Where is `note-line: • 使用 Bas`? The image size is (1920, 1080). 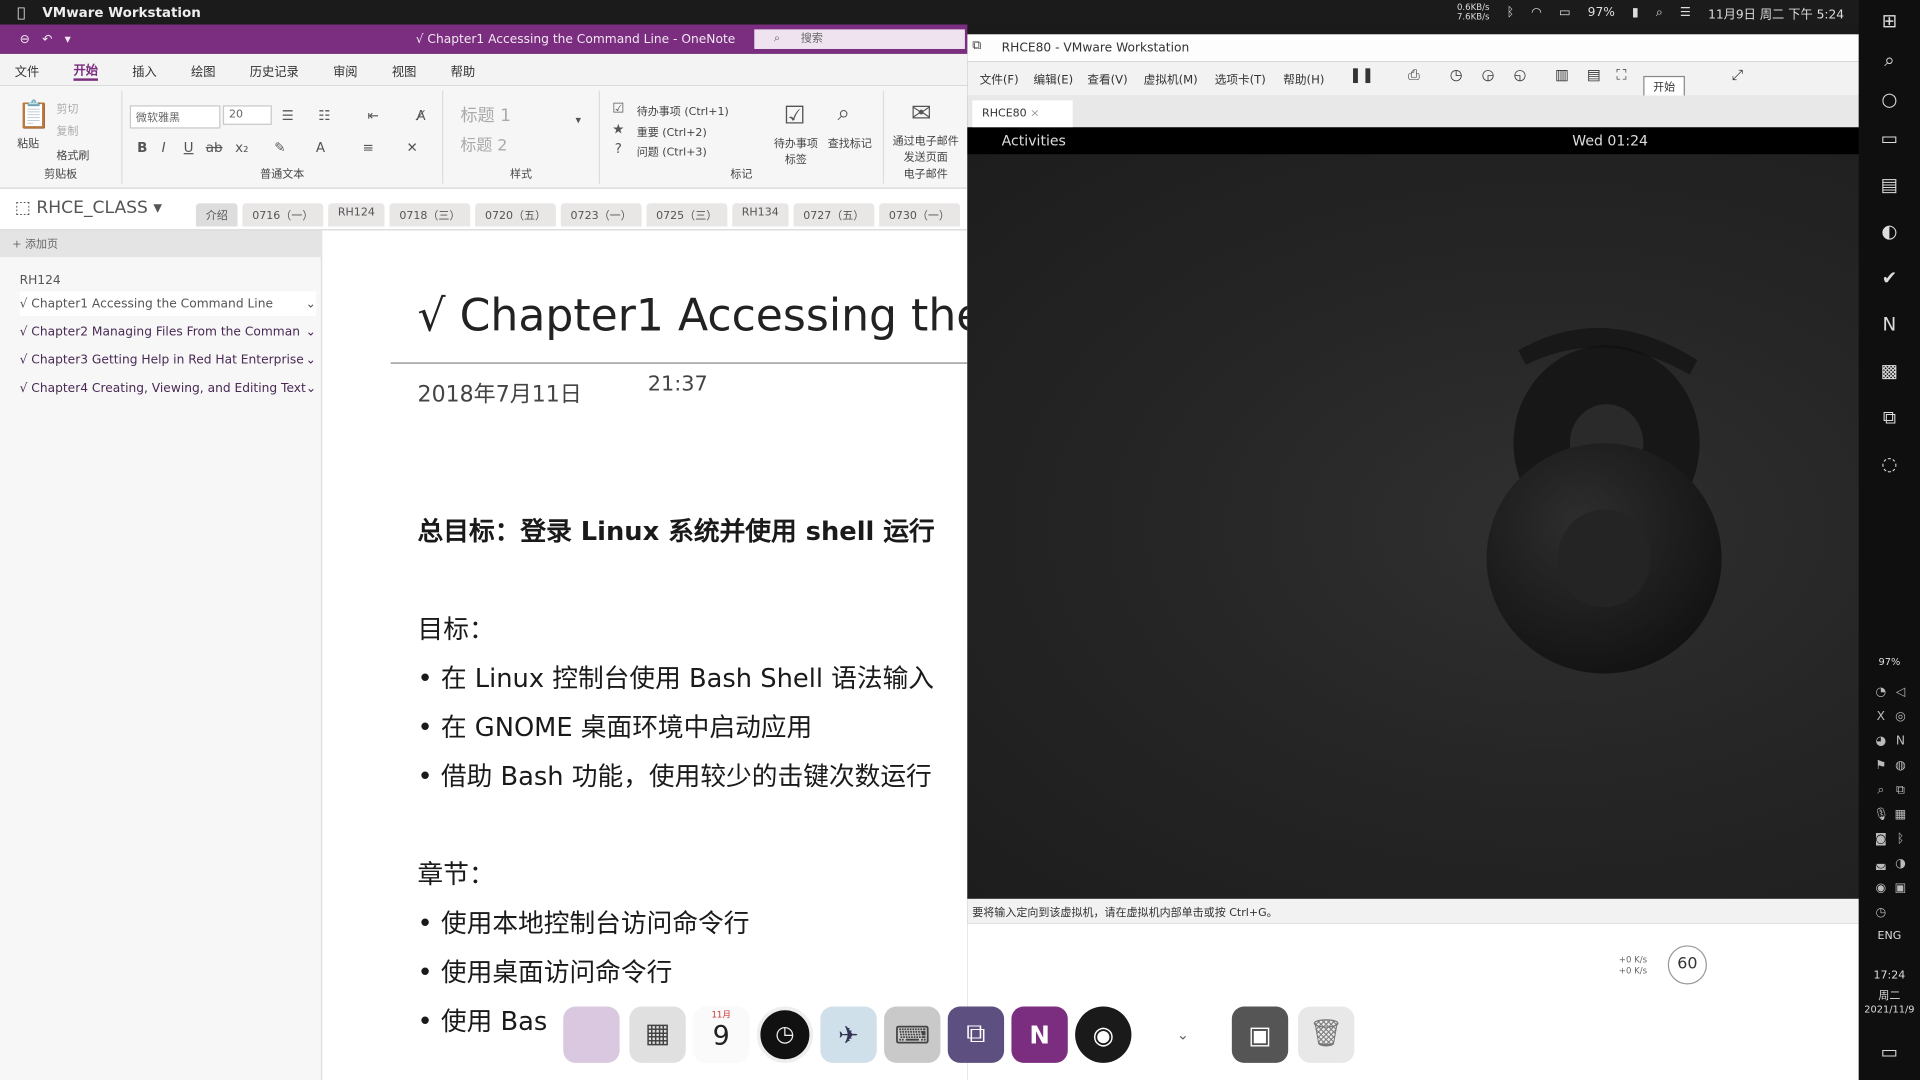 note-line: • 使用 Bas is located at coordinates (483, 1020).